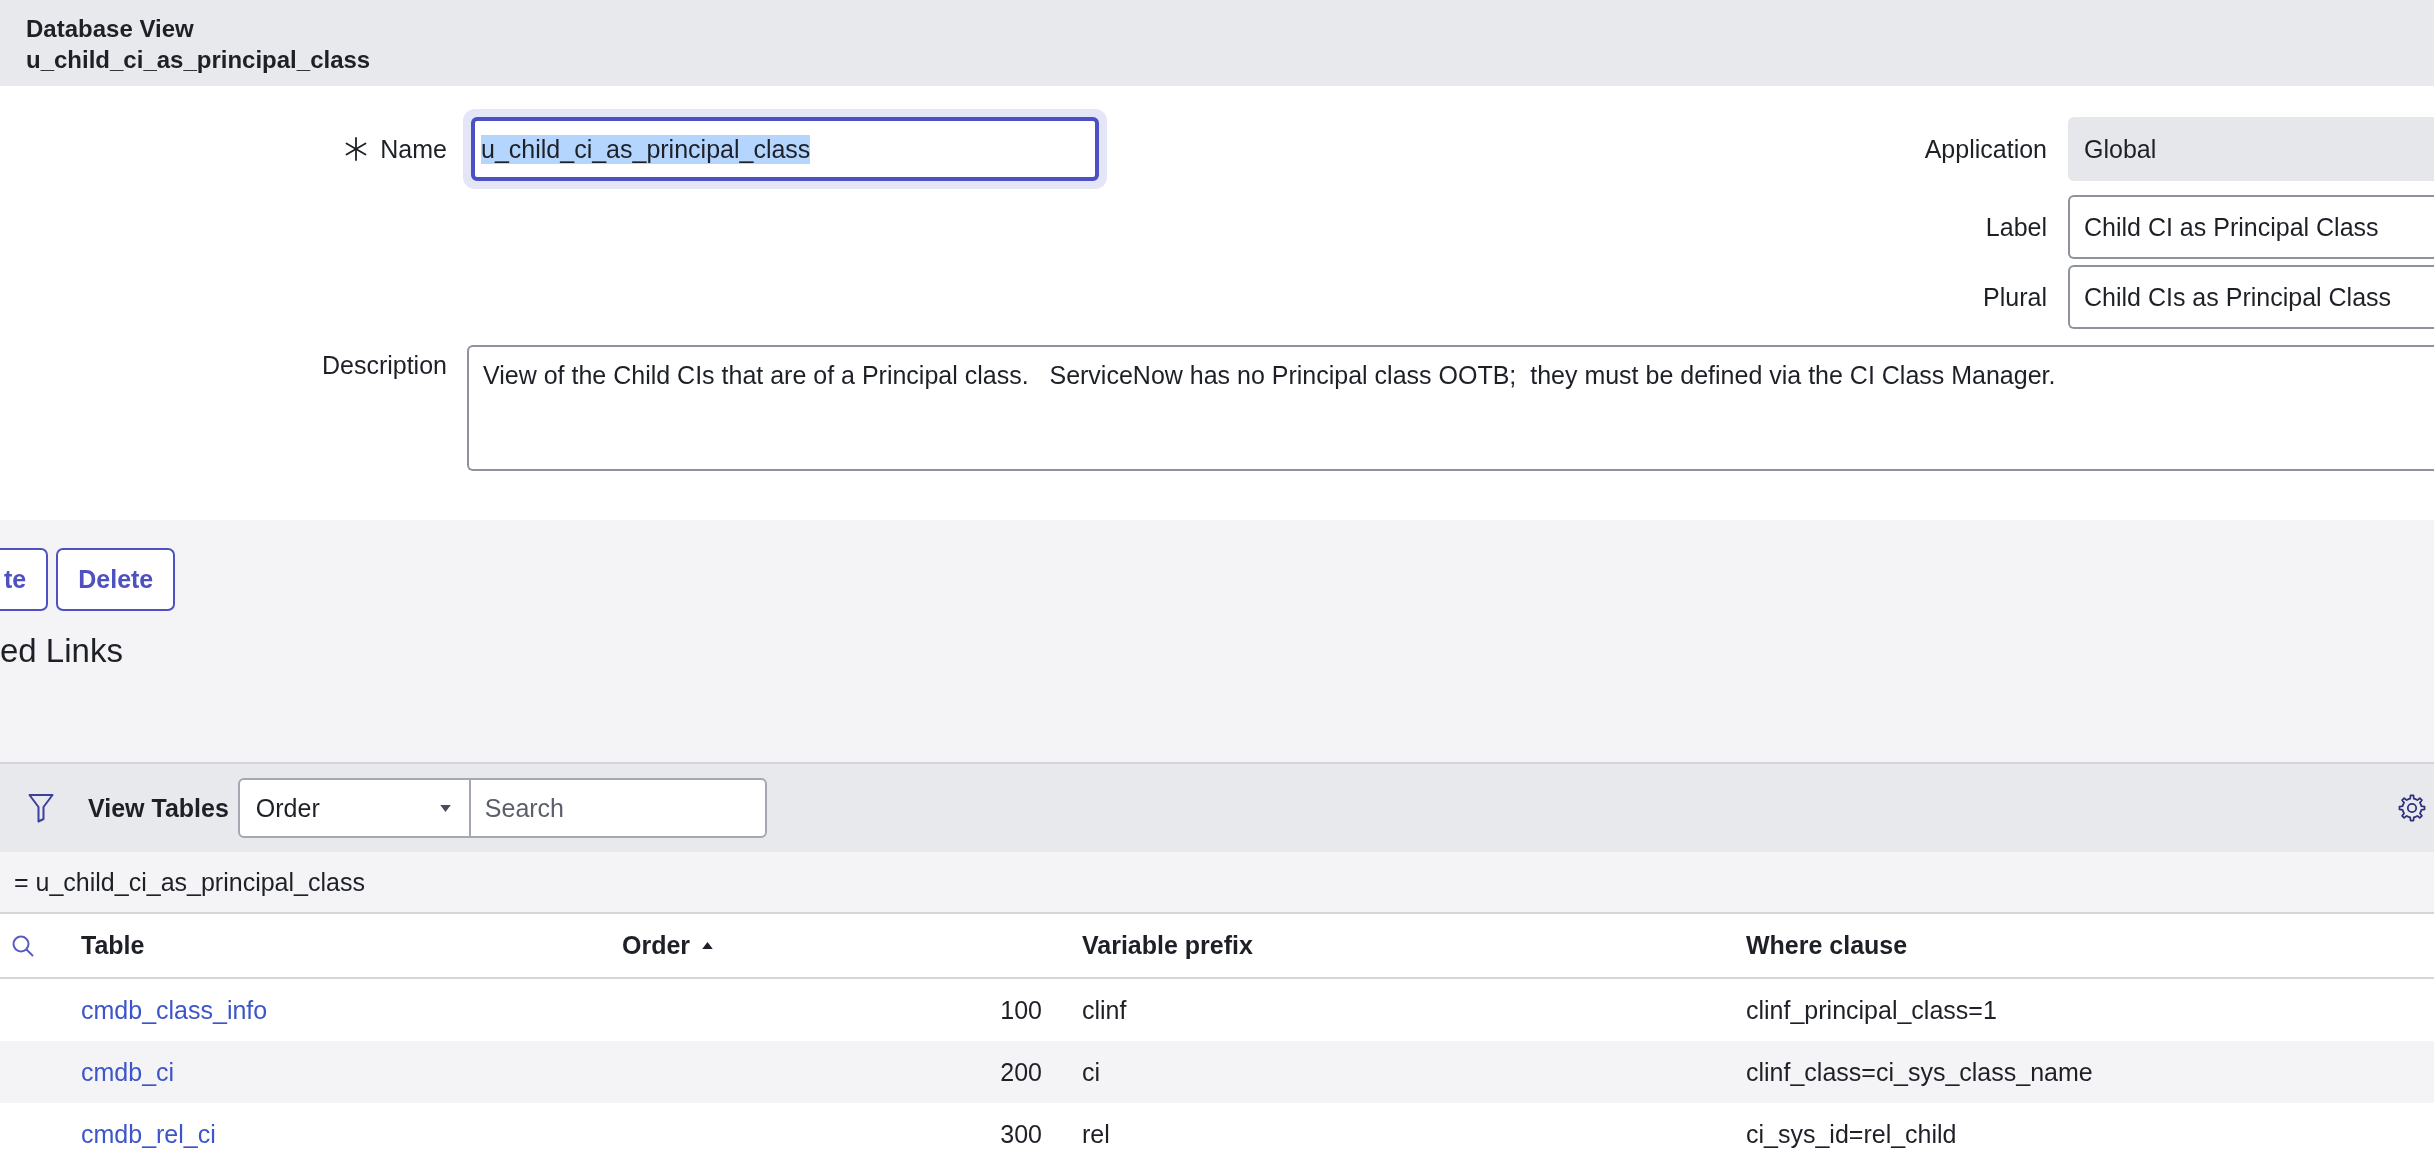 The height and width of the screenshot is (1172, 2434). Describe the element at coordinates (23, 945) in the screenshot. I see `search-icon` at that location.